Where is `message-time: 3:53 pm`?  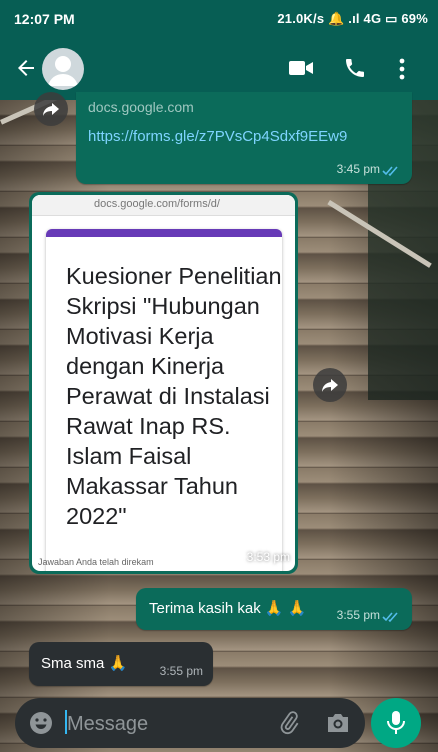
message-time: 3:53 pm is located at coordinates (268, 557).